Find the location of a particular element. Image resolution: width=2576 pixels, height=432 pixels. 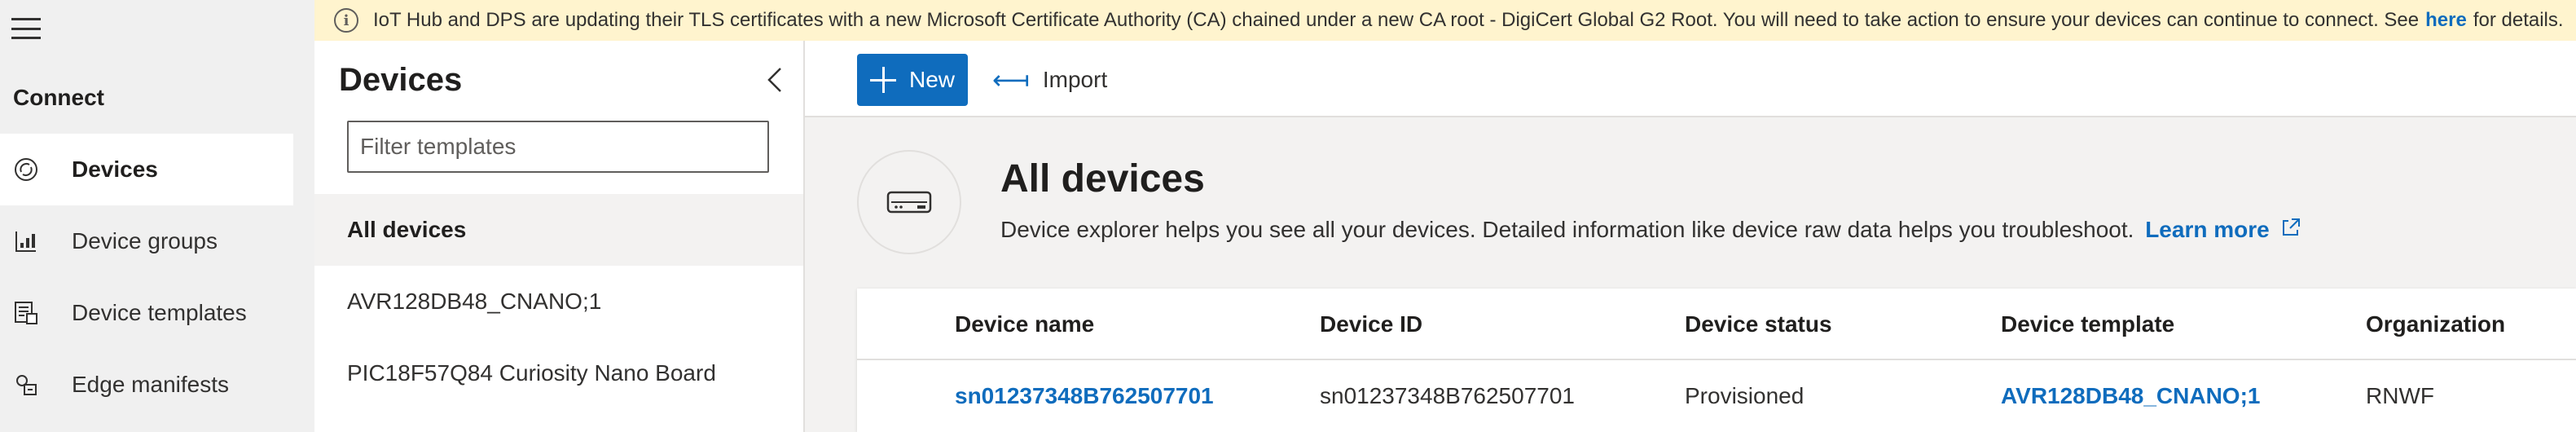

column-header-device-template: Device template is located at coordinates (2087, 324).